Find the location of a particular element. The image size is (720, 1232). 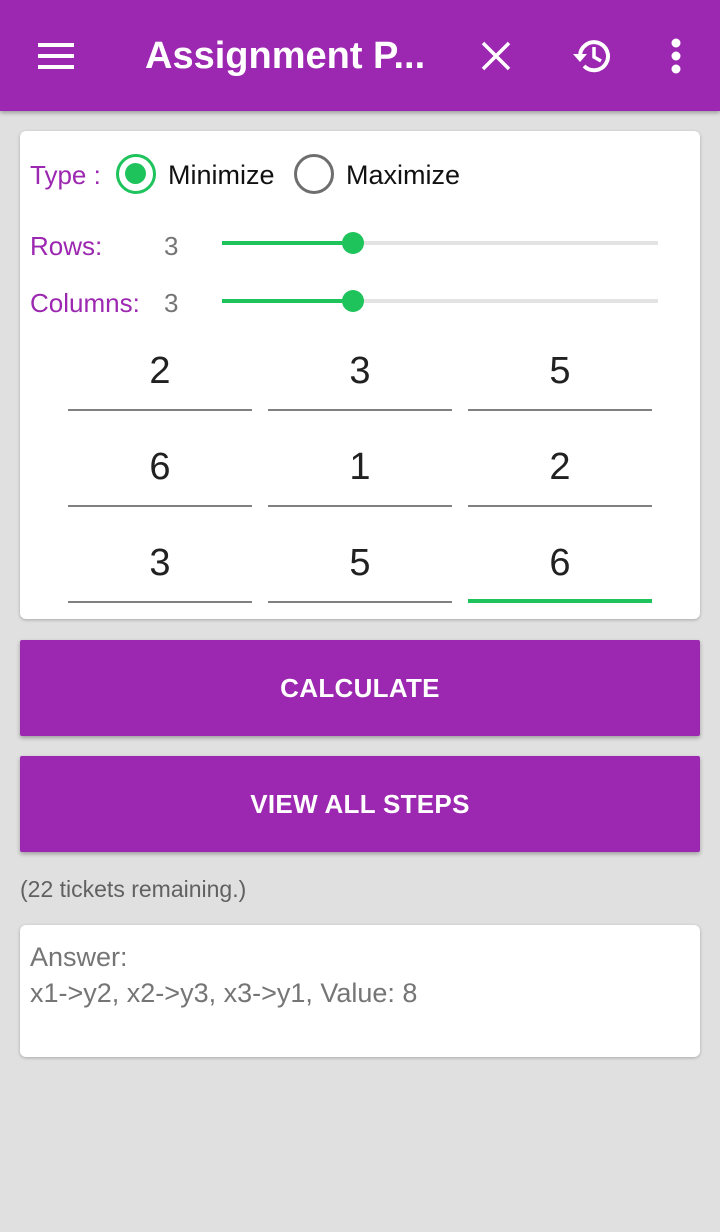

maximize-radio is located at coordinates (314, 174).